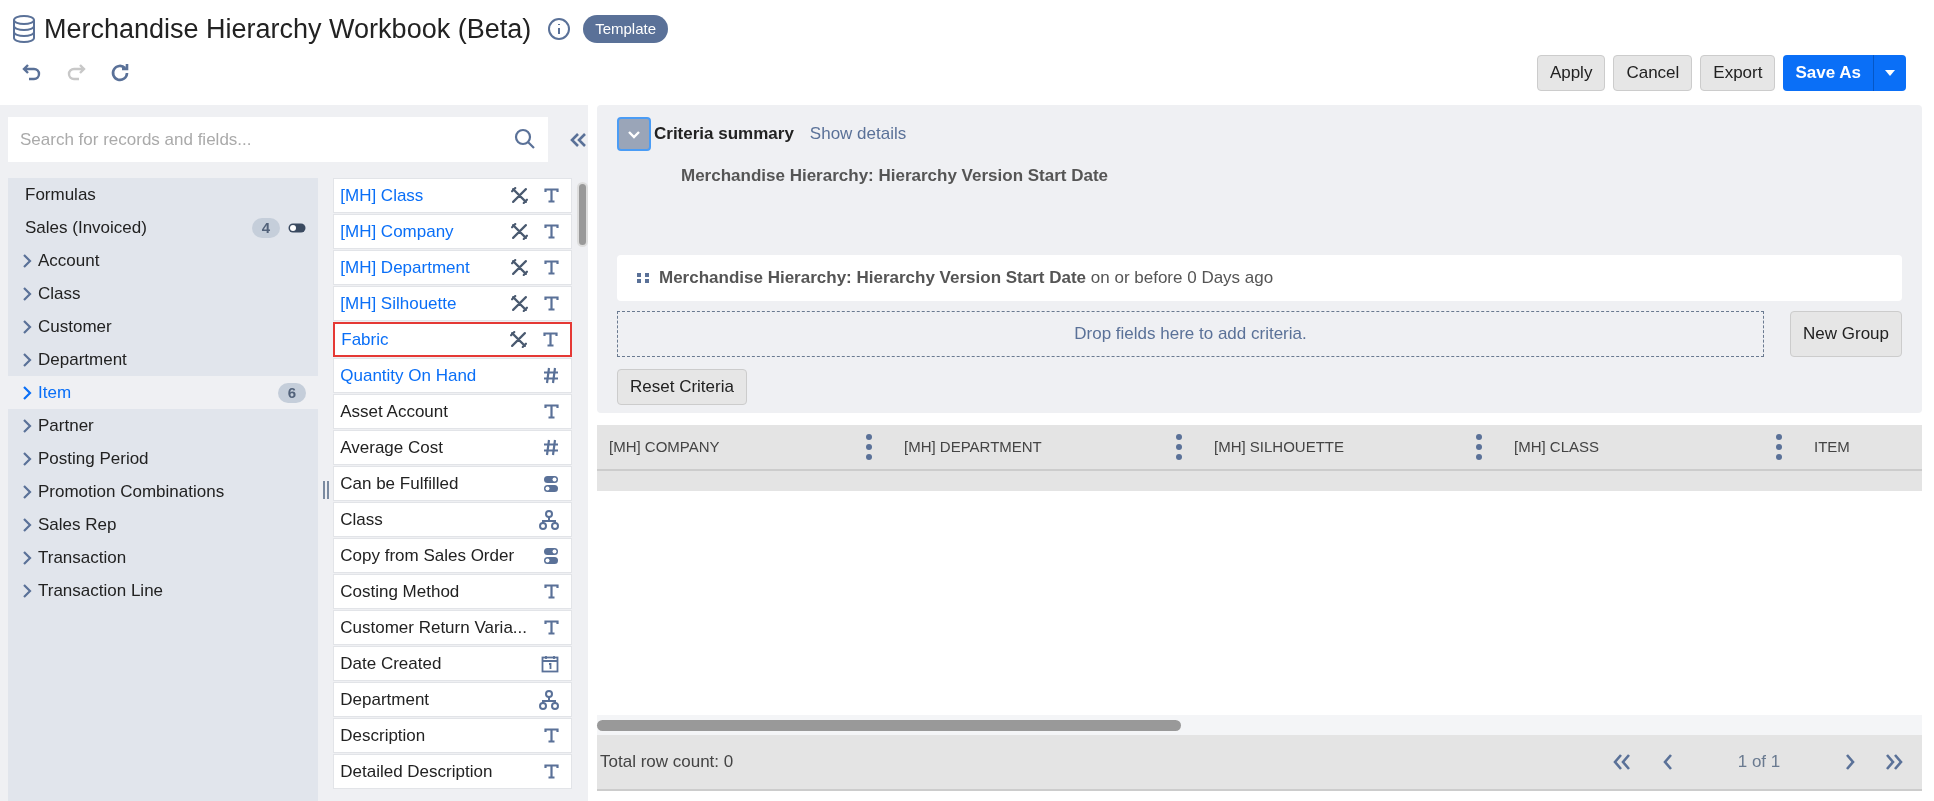 This screenshot has height=801, width=1934. I want to click on field-label: Asset Account, so click(394, 411).